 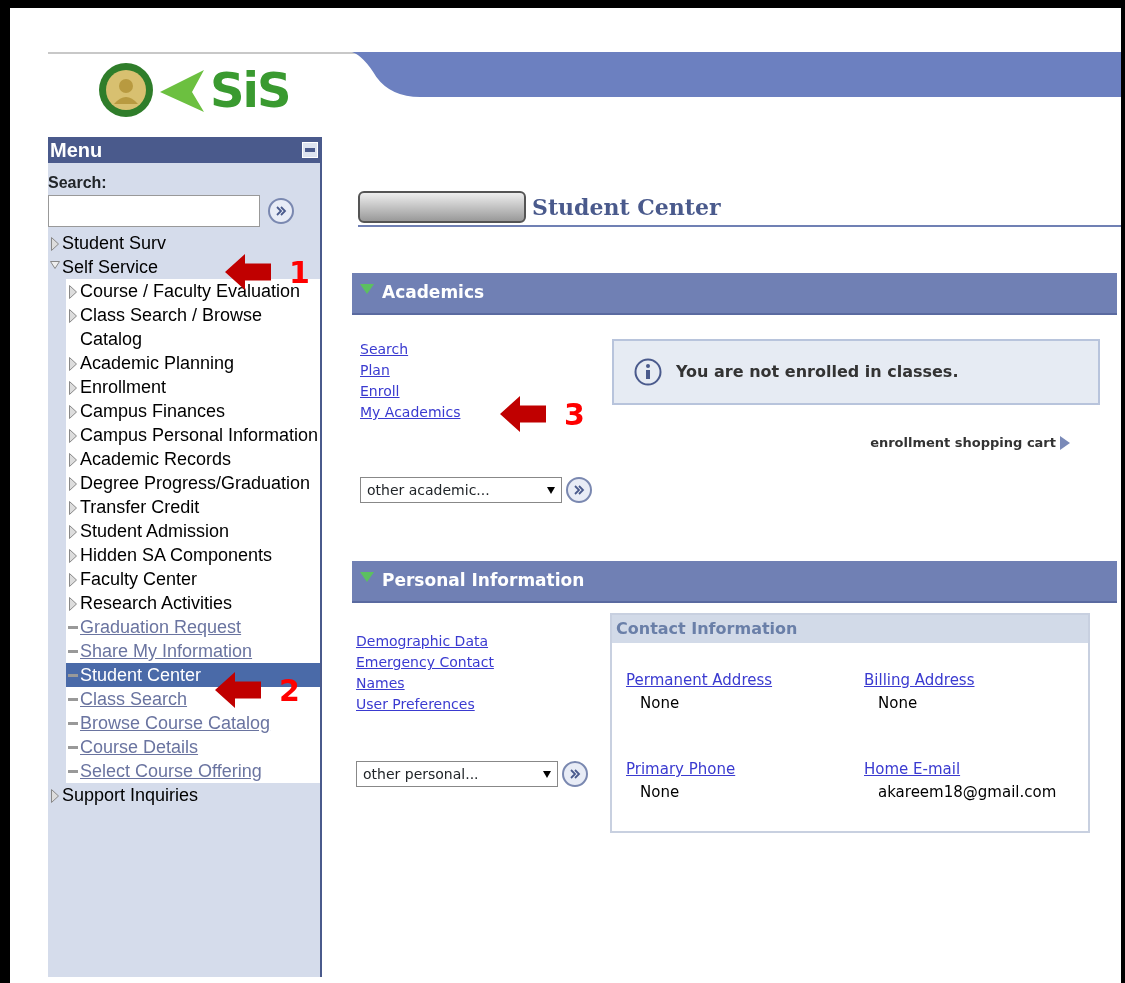 What do you see at coordinates (156, 603) in the screenshot?
I see `menu-item: Research Activities` at bounding box center [156, 603].